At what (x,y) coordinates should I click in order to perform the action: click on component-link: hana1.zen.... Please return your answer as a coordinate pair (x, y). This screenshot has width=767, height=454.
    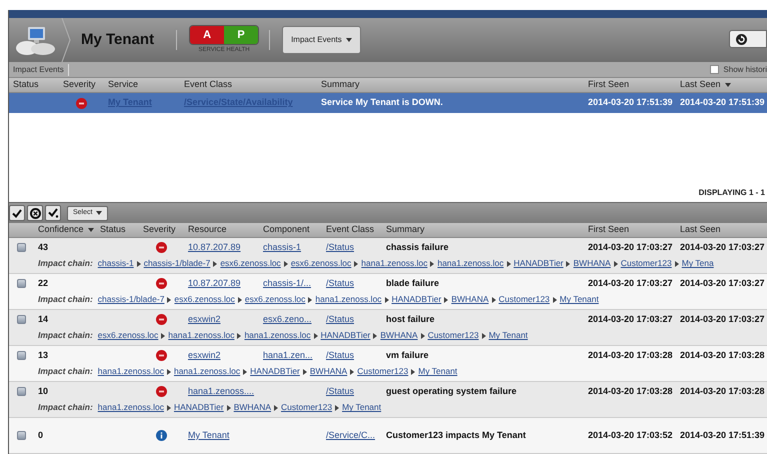
    Looking at the image, I should click on (288, 355).